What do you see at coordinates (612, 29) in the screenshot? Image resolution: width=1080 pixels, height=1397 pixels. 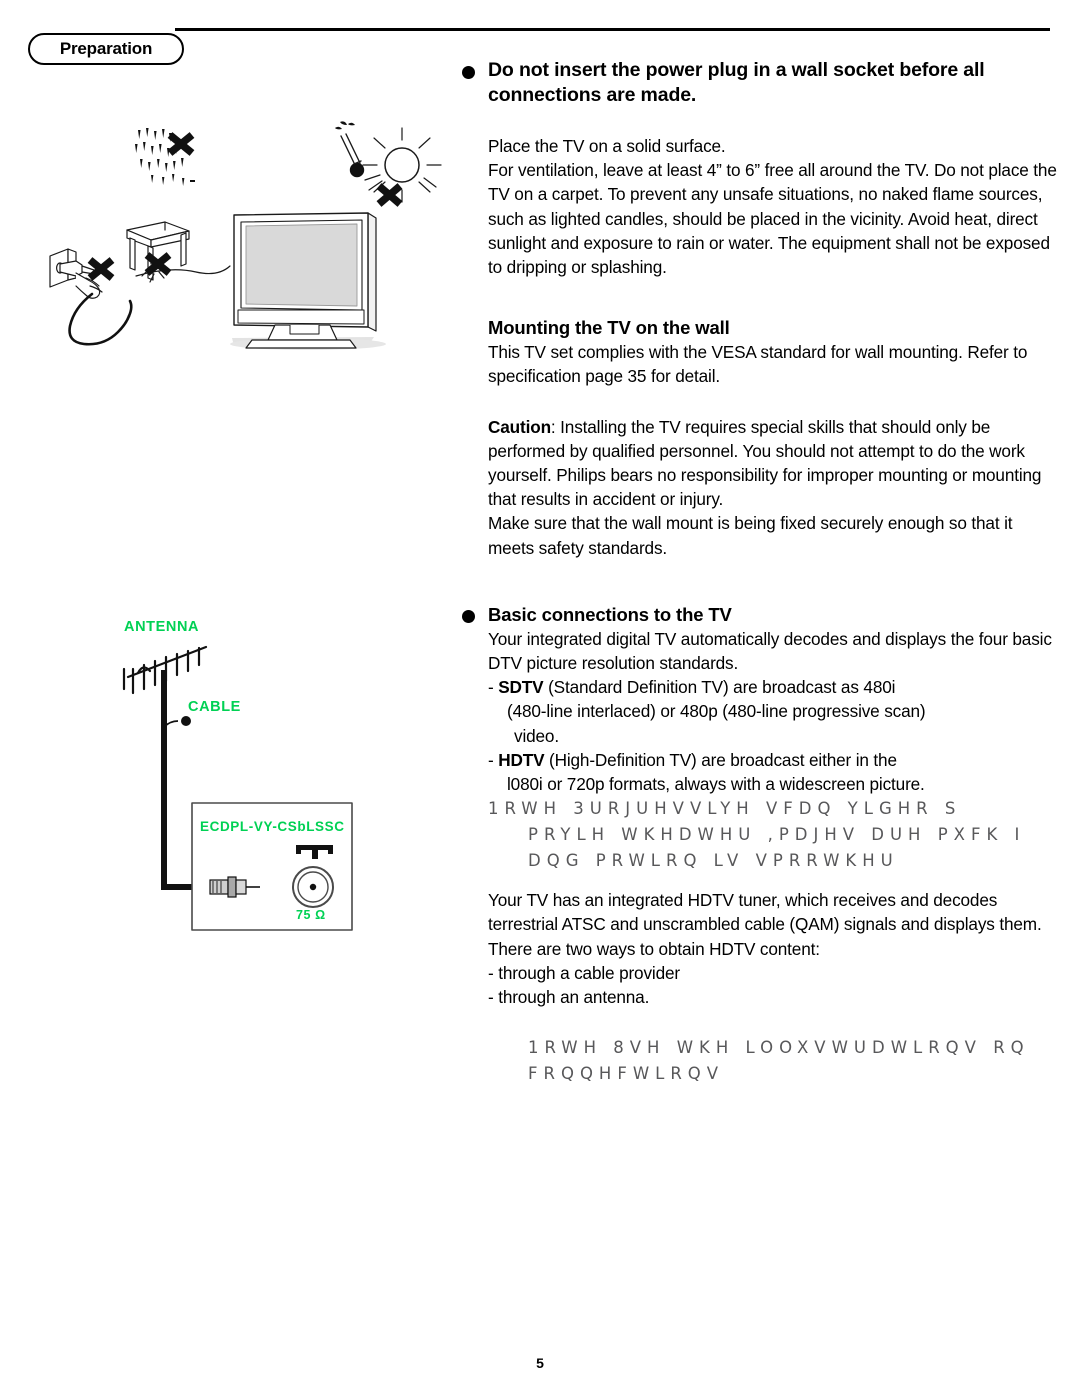 I see `header-divider-rule` at bounding box center [612, 29].